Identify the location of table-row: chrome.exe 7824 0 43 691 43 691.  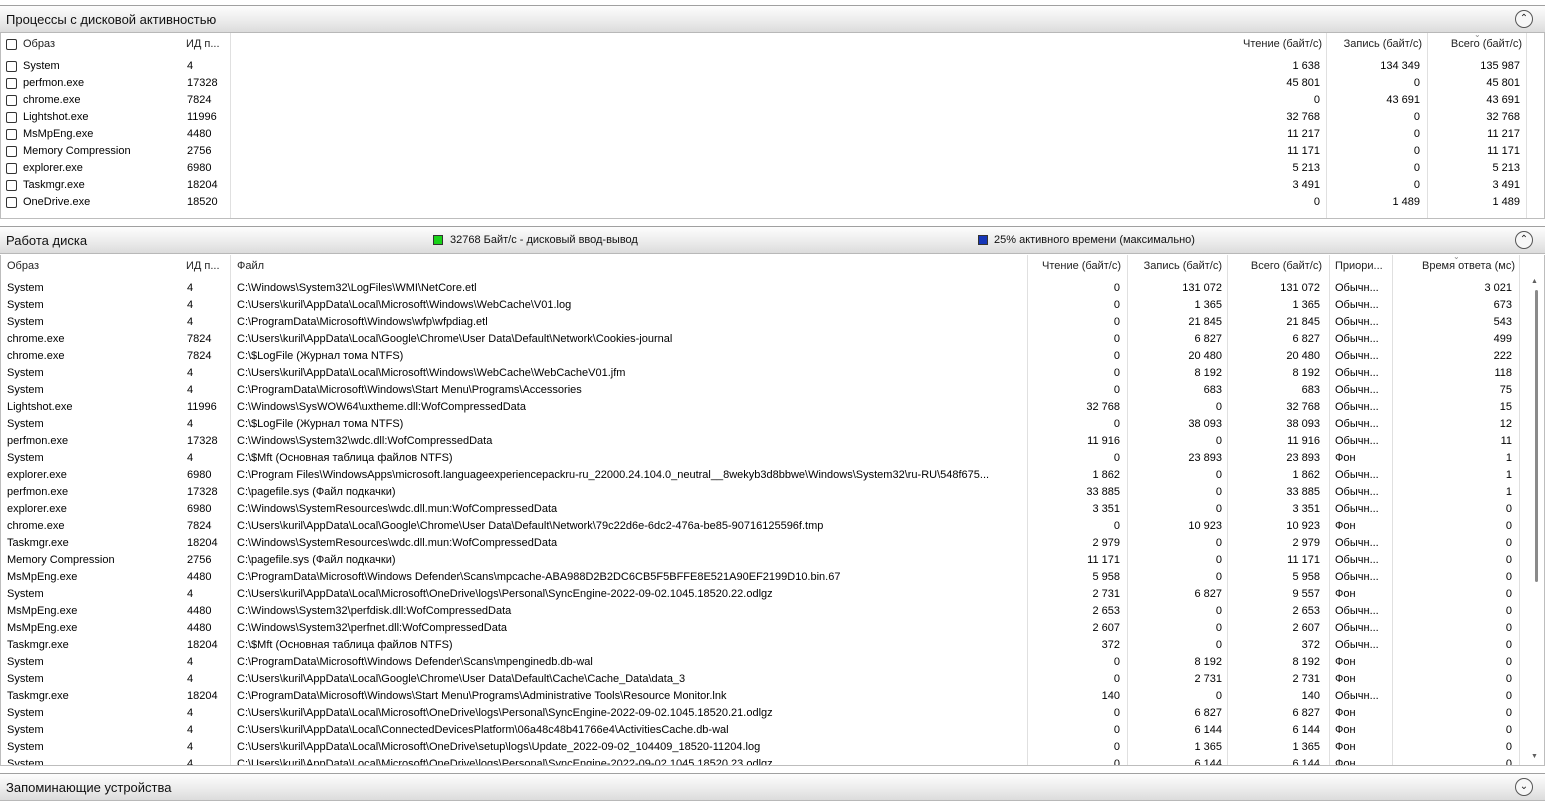
(772, 100).